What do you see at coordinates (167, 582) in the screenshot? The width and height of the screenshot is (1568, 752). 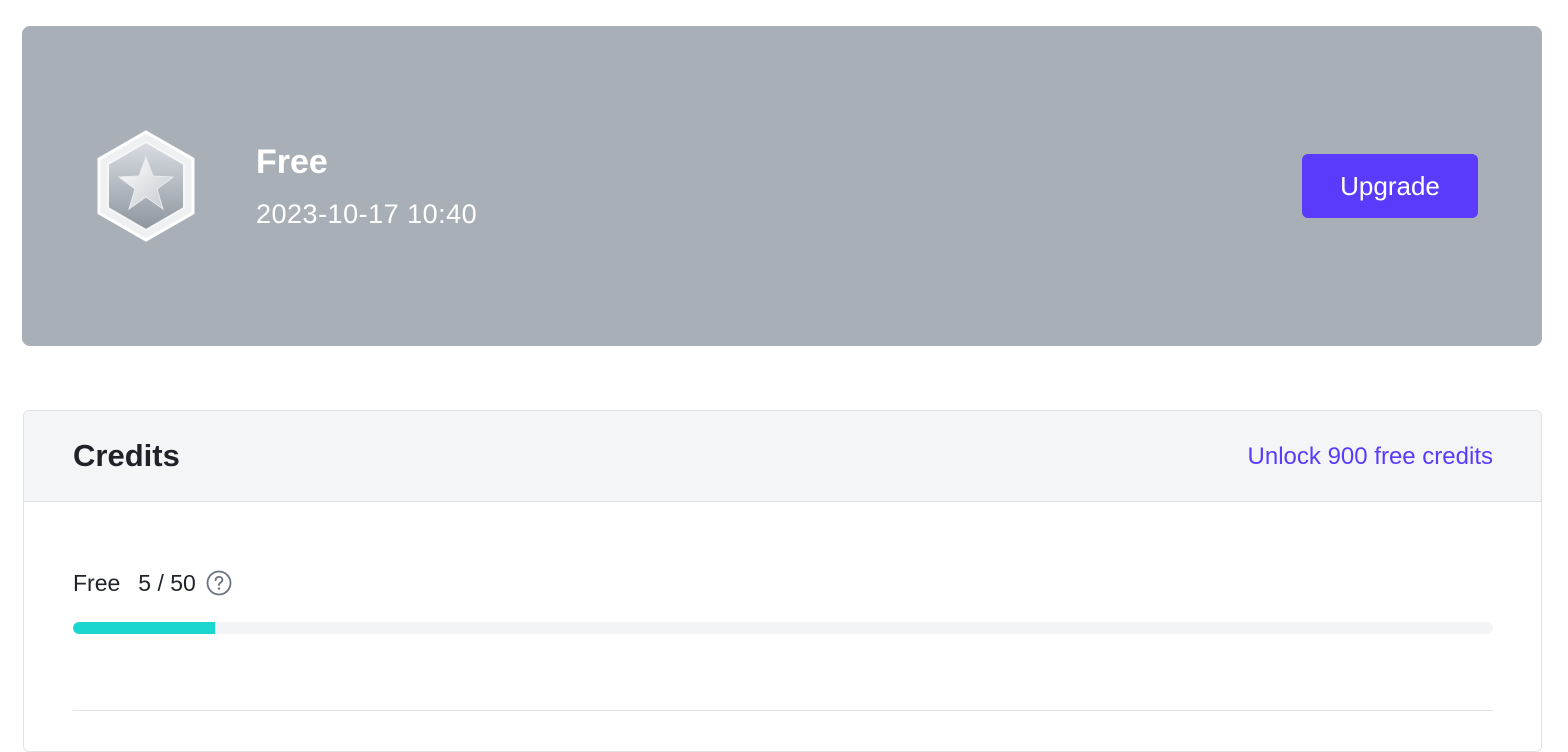 I see `free-credits-count: 5 / 50` at bounding box center [167, 582].